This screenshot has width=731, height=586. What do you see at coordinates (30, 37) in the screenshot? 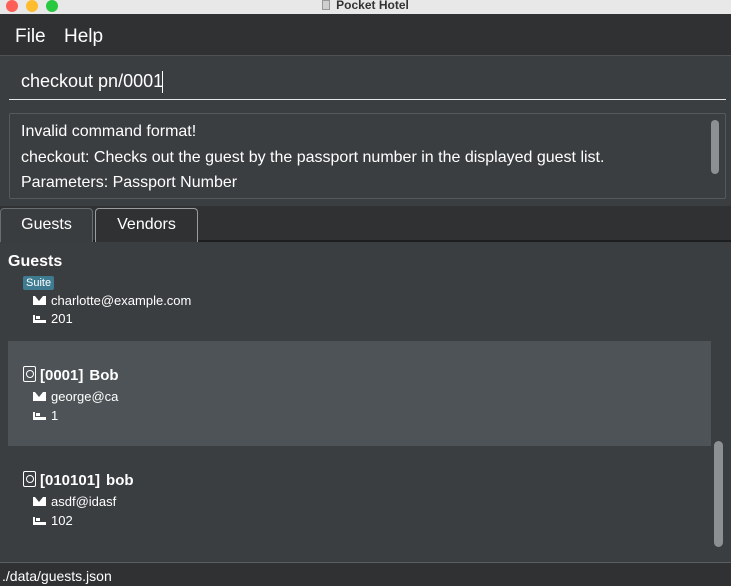
I see `menu-file: File` at bounding box center [30, 37].